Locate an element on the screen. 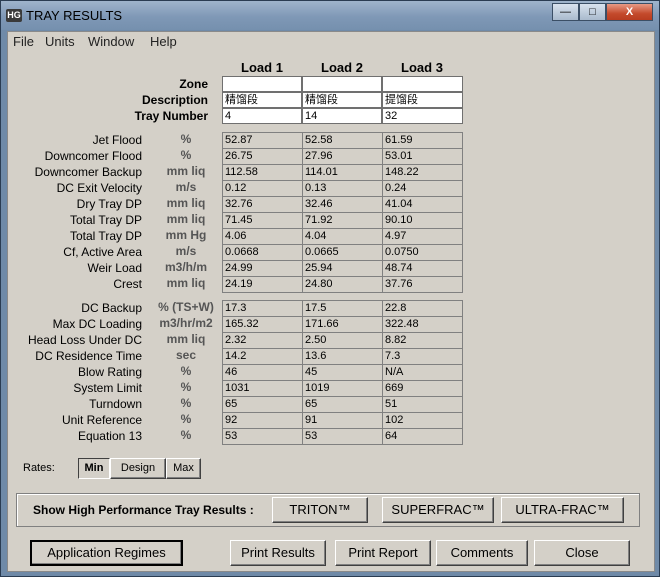 This screenshot has height=577, width=660. application-regimes-button: Application Regimes is located at coordinates (106, 553).